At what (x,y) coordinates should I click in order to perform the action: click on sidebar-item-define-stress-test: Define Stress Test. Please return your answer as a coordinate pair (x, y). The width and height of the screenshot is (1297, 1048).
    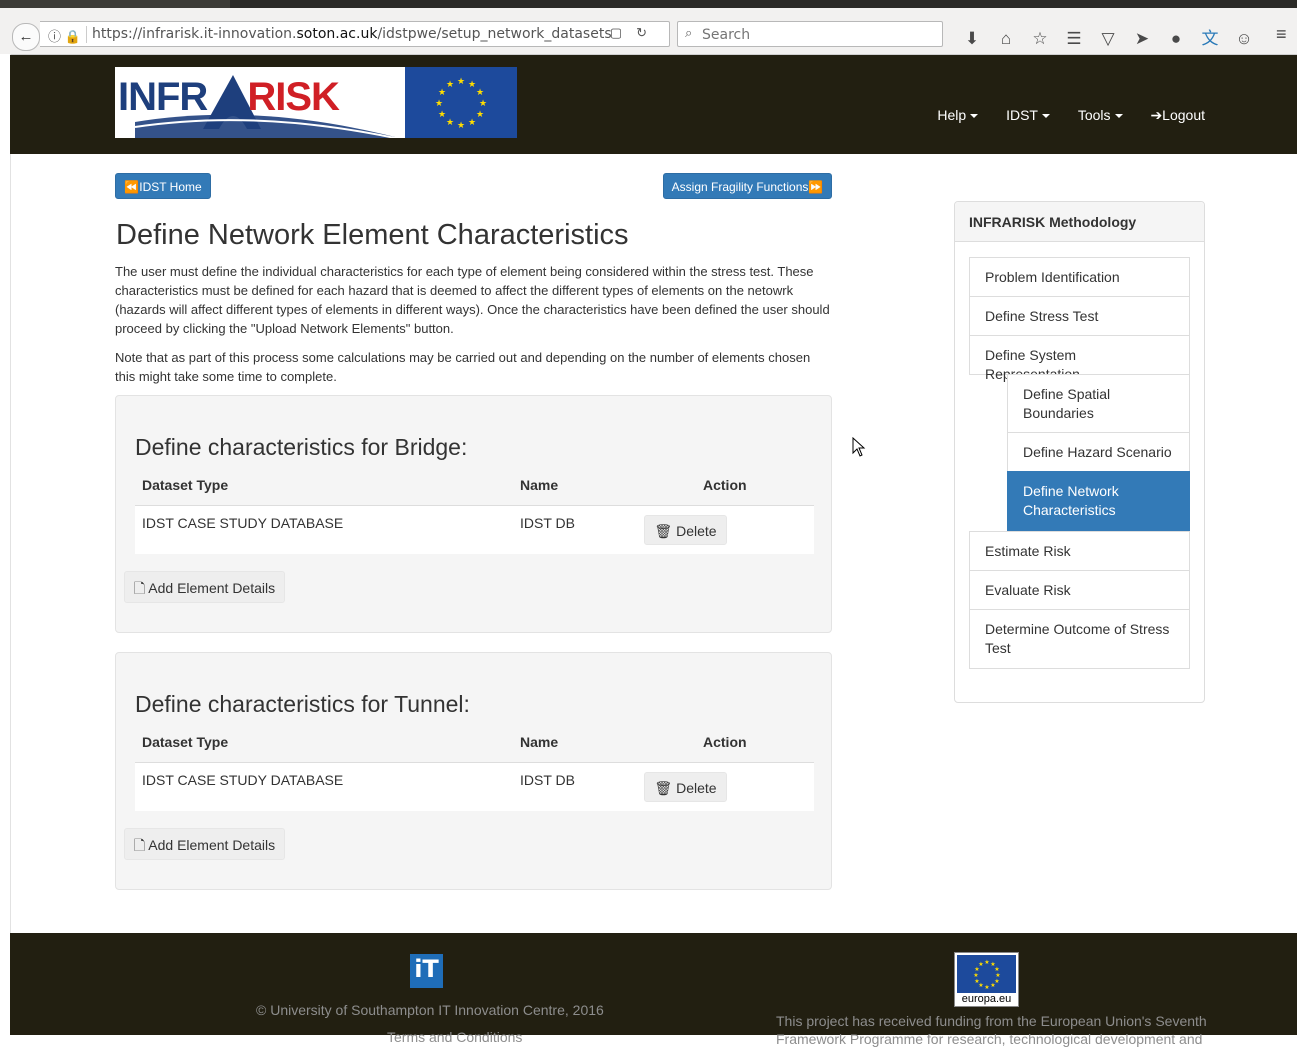
    Looking at the image, I should click on (1079, 316).